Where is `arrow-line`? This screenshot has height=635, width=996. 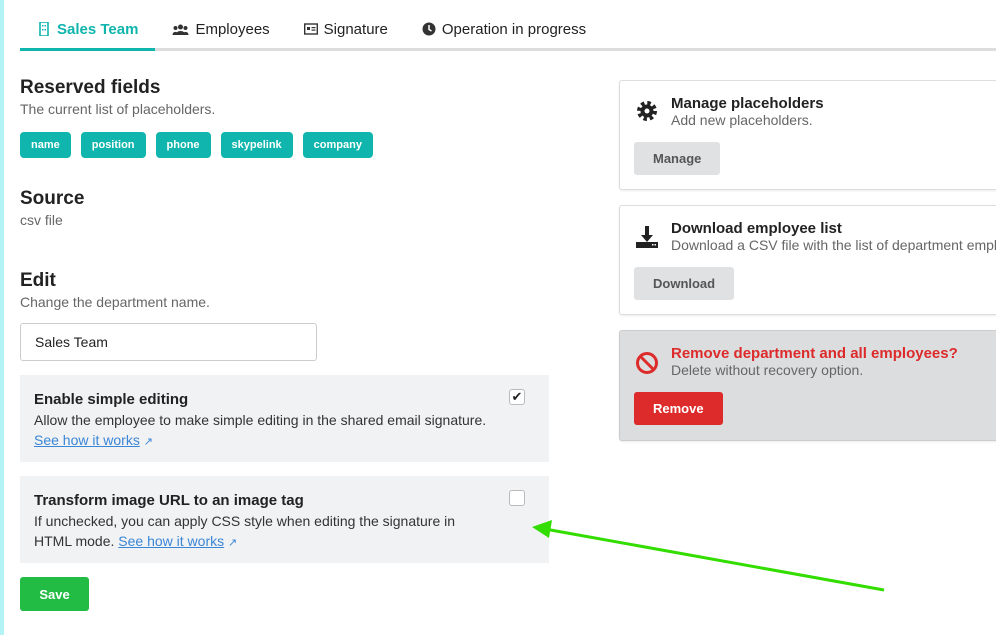 arrow-line is located at coordinates (714, 559).